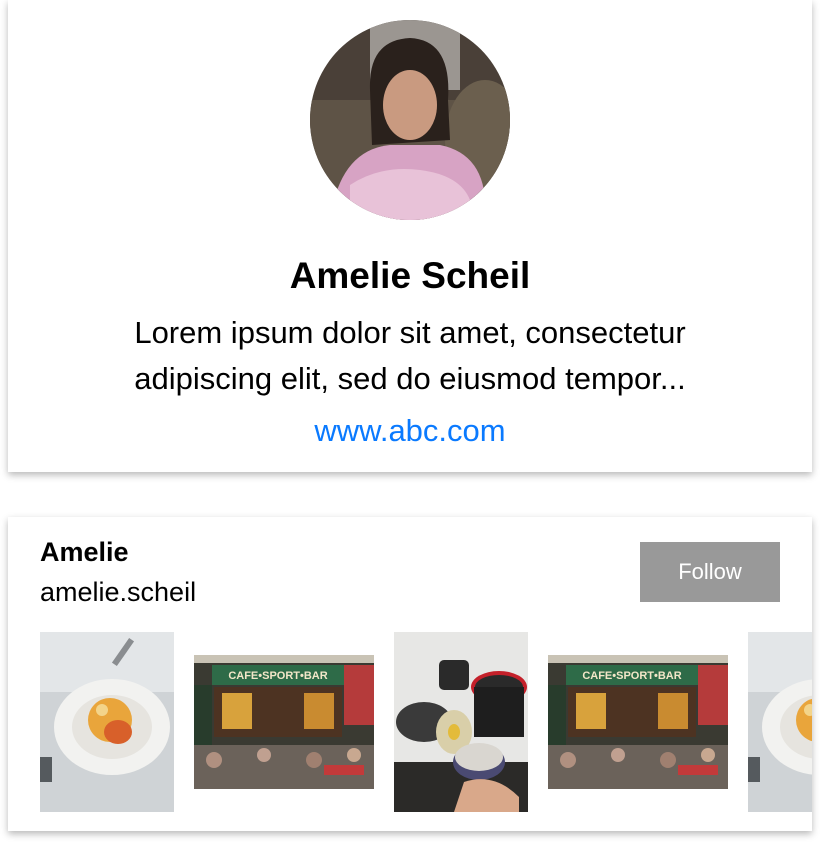 The width and height of the screenshot is (820, 848). What do you see at coordinates (410, 431) in the screenshot?
I see `website-link: www.abc.com` at bounding box center [410, 431].